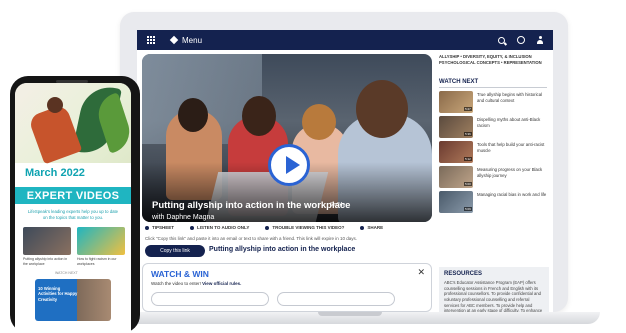 This screenshot has height=333, width=626. What do you see at coordinates (289, 165) in the screenshot?
I see `play-icon` at bounding box center [289, 165].